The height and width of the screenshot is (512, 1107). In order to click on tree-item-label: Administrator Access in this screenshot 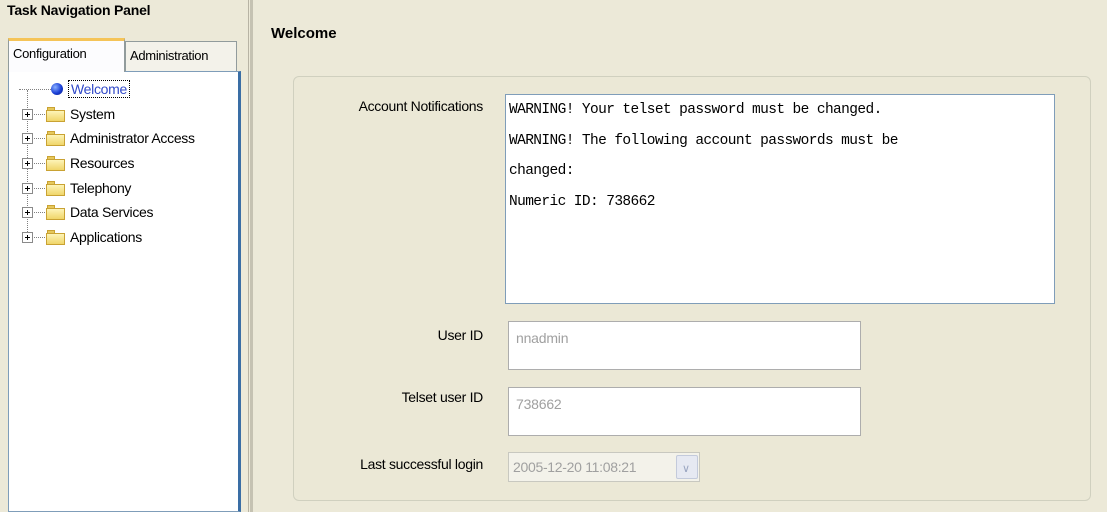, I will do `click(132, 138)`.